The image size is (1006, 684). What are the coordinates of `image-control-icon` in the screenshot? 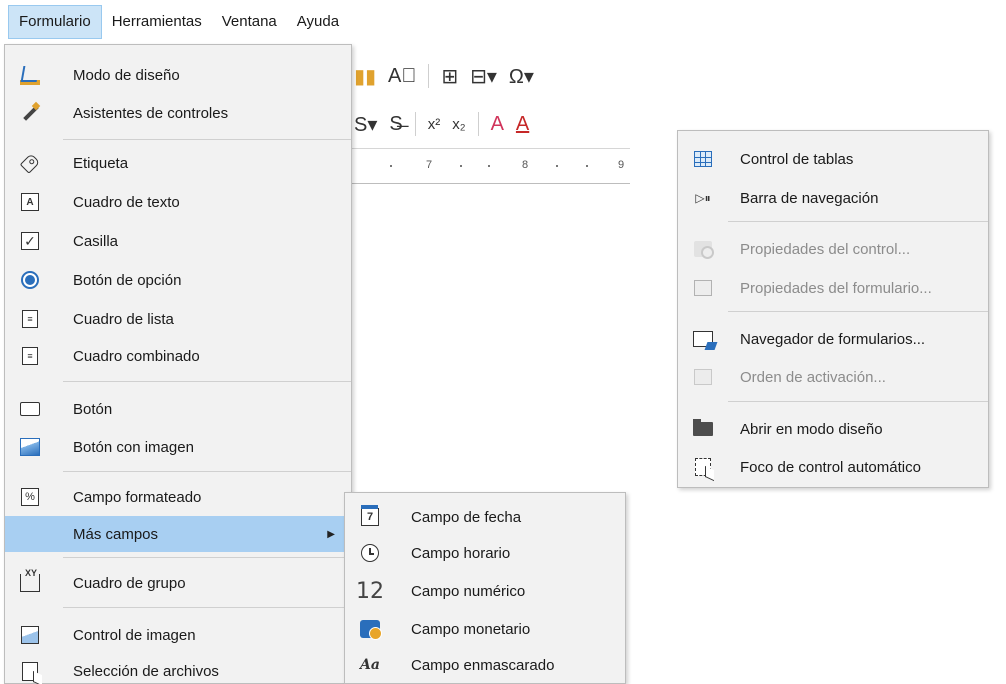 It's located at (30, 635).